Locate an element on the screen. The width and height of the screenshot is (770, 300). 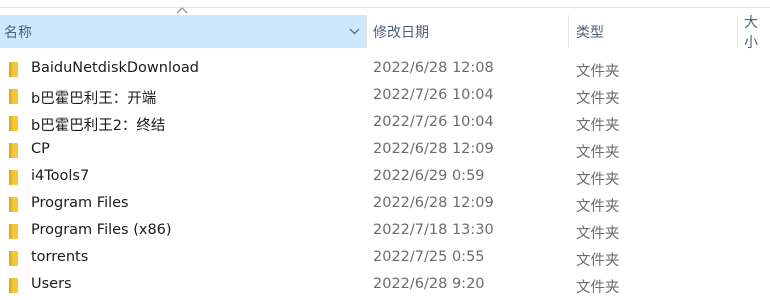
file-row: torrents 2022/7/25 0:55 文件夹 is located at coordinates (385, 259).